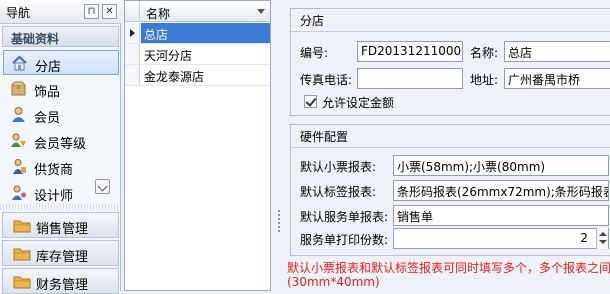 Image resolution: width=610 pixels, height=294 pixels. What do you see at coordinates (18, 114) in the screenshot?
I see `member-icon` at bounding box center [18, 114].